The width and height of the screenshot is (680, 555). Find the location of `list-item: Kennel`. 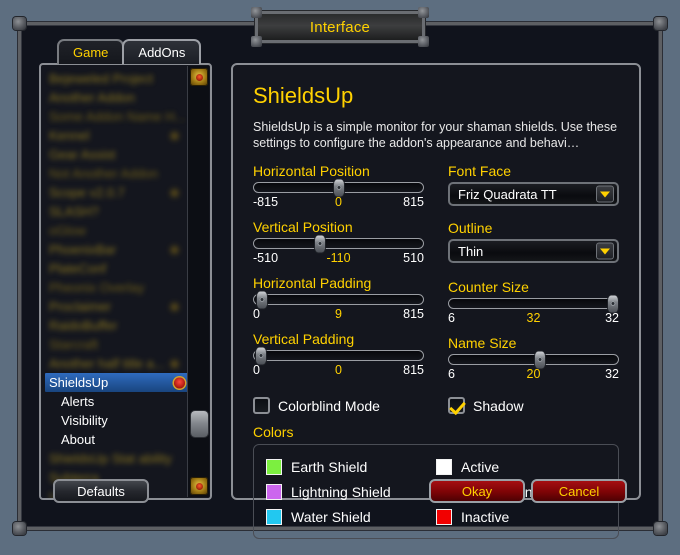

list-item: Kennel is located at coordinates (115, 135).